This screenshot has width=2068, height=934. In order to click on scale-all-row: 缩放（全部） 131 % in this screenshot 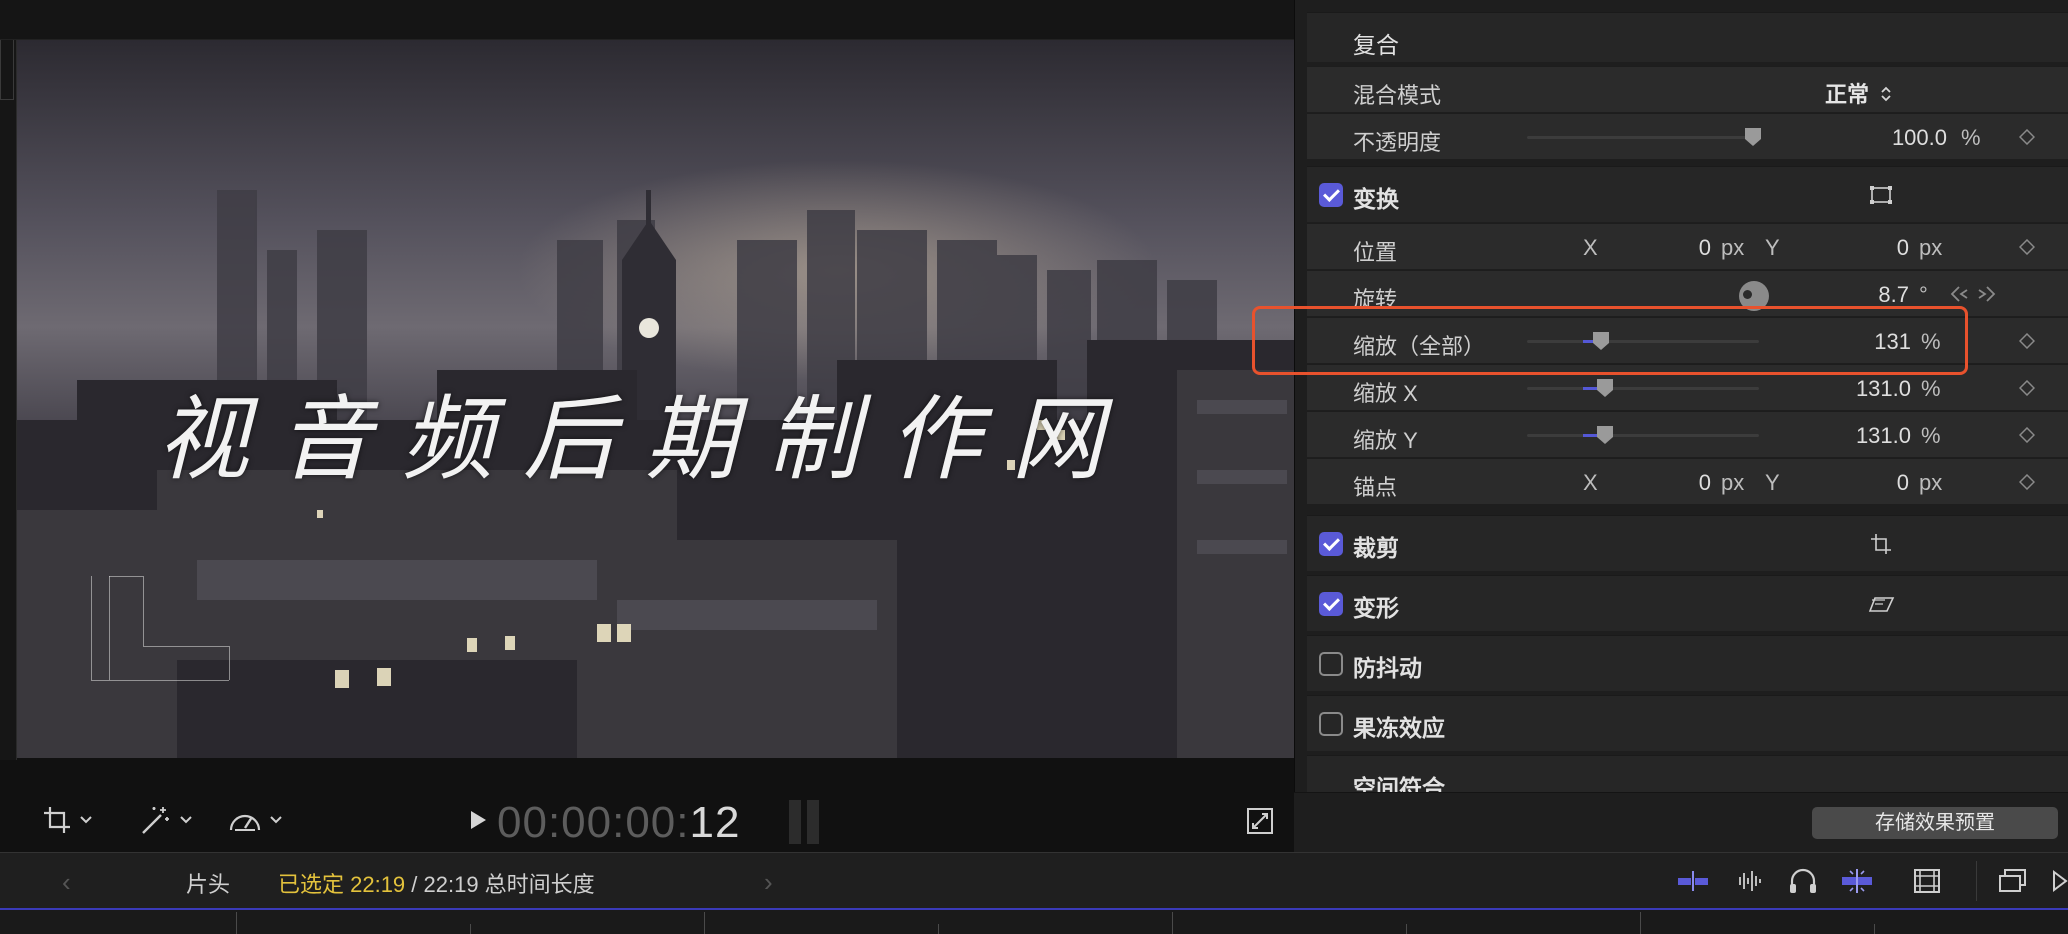, I will do `click(1687, 340)`.